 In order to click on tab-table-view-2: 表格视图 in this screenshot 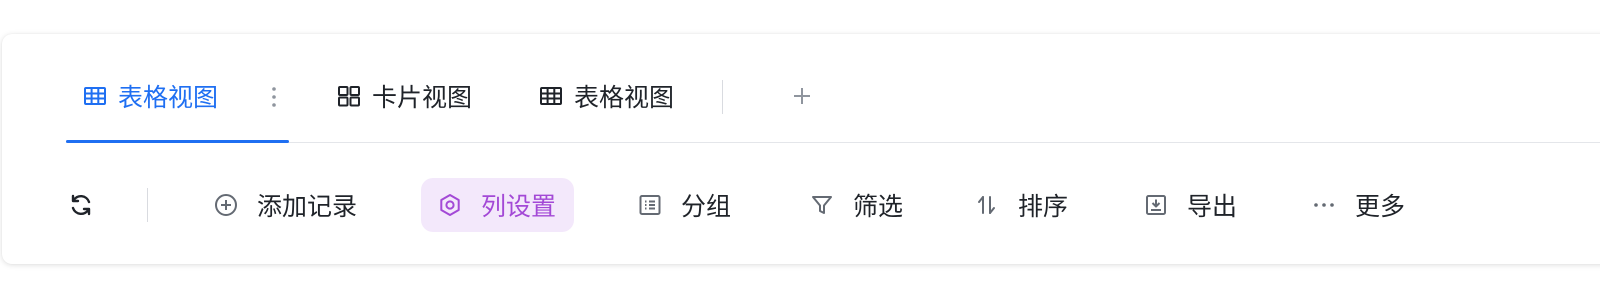, I will do `click(606, 96)`.